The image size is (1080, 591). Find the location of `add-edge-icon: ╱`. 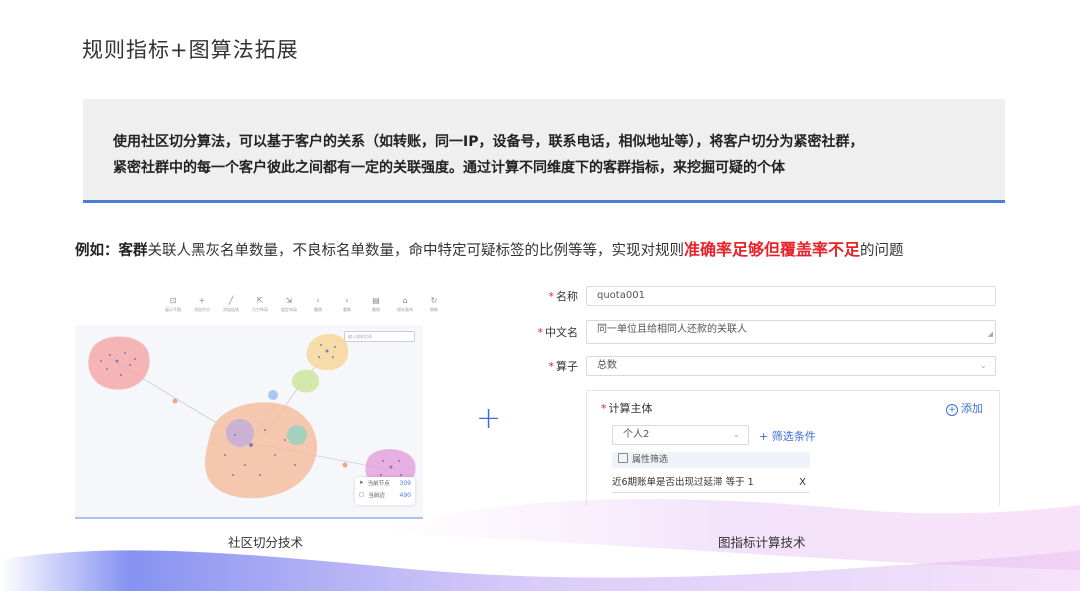

add-edge-icon: ╱ is located at coordinates (231, 300).